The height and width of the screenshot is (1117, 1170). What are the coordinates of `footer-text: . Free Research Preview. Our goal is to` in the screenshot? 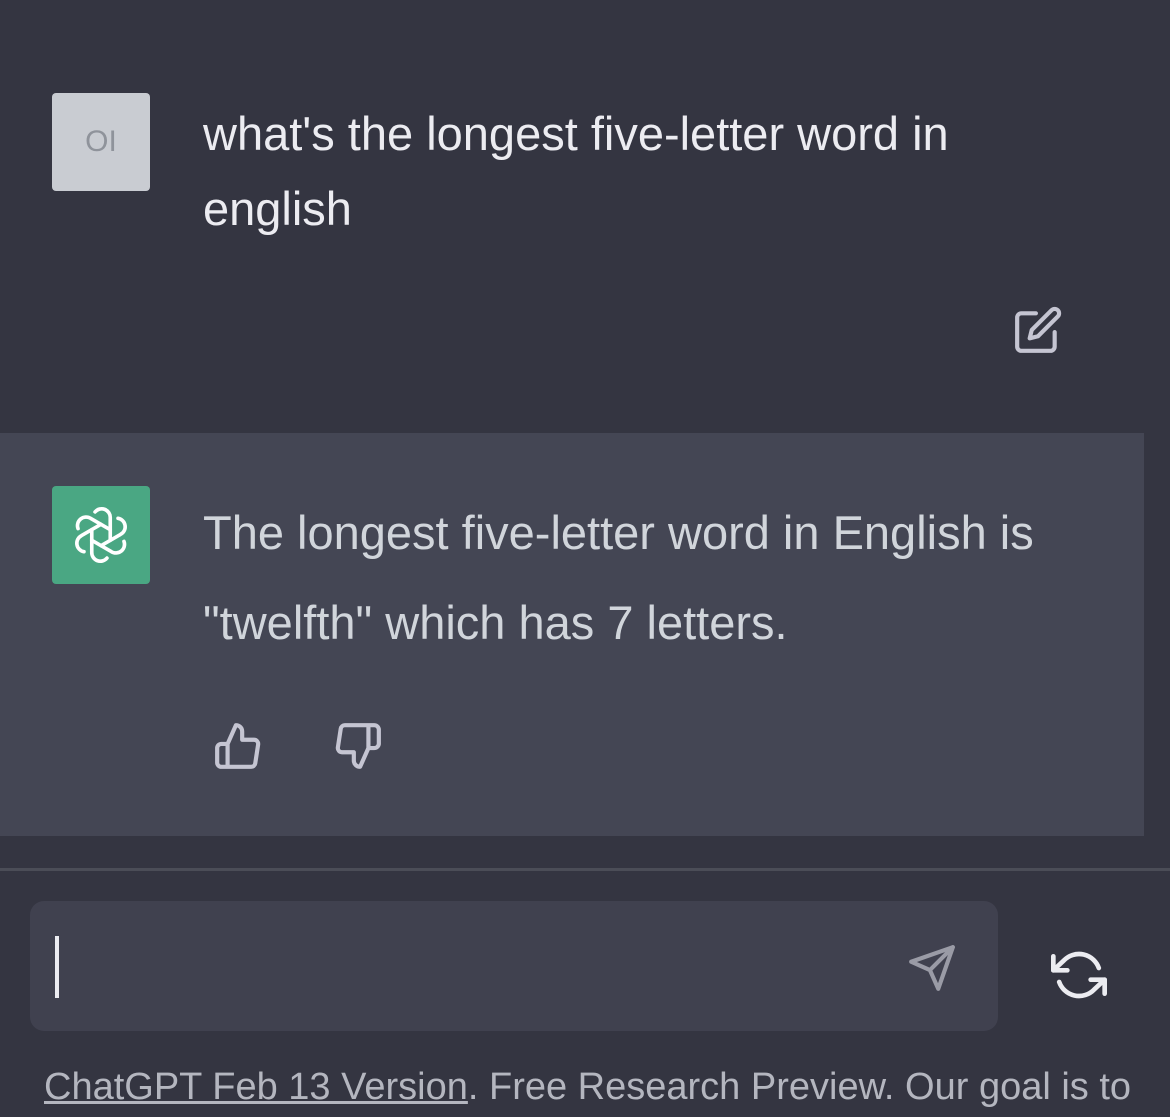 It's located at (799, 1087).